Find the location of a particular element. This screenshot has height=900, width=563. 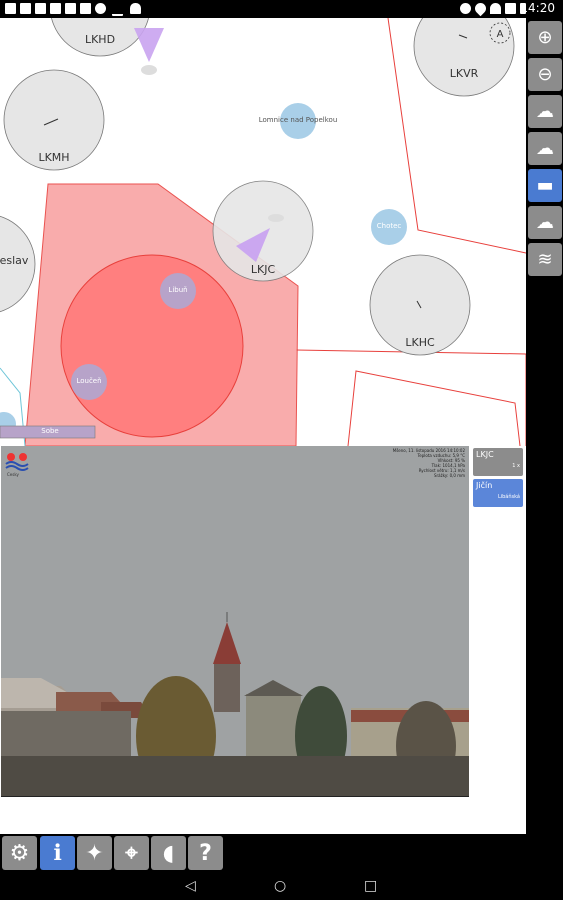

back-button: ◁ is located at coordinates (190, 886).